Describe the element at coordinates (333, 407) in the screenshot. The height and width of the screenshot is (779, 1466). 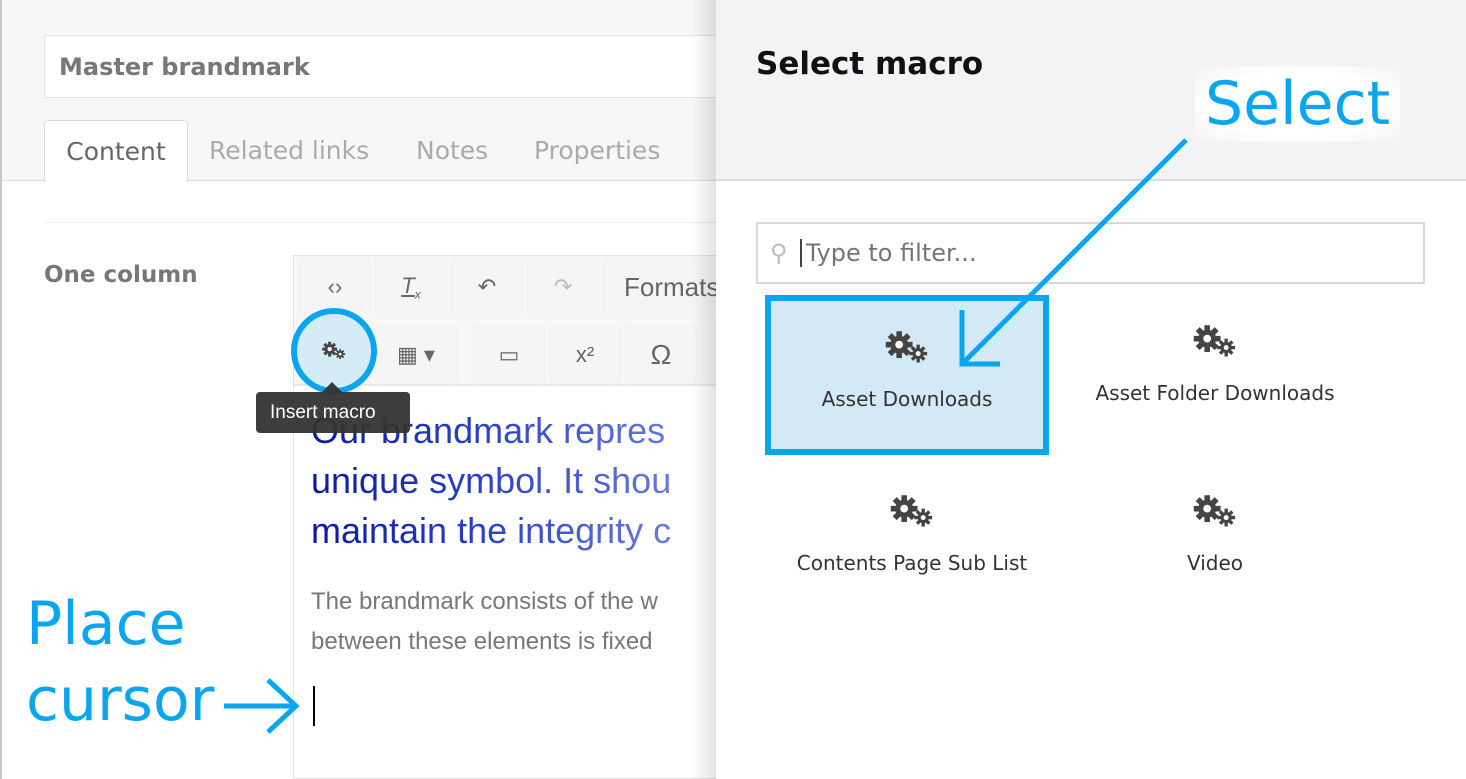
I see `insert-macro-tooltip: Insert macro` at that location.